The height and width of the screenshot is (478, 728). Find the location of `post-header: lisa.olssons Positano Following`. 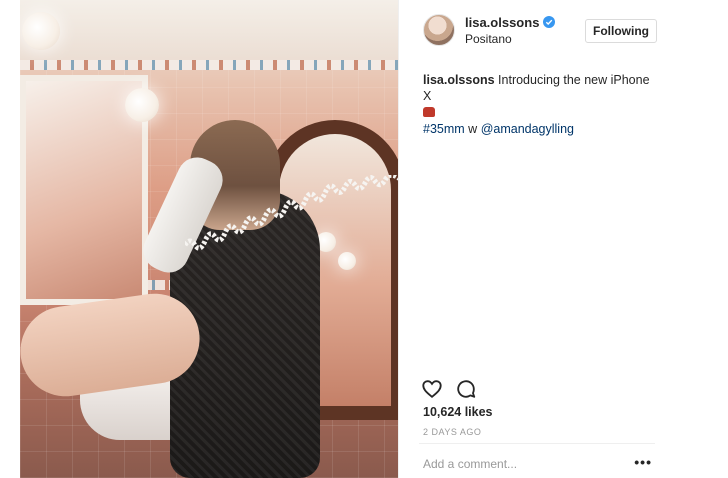

post-header: lisa.olssons Positano Following is located at coordinates (528, 30).